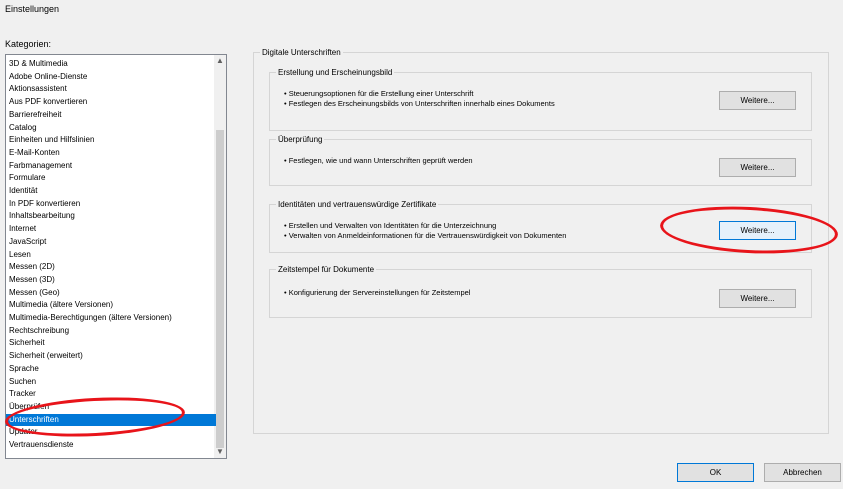  Describe the element at coordinates (300, 139) in the screenshot. I see `section-title: Überprüfung` at that location.